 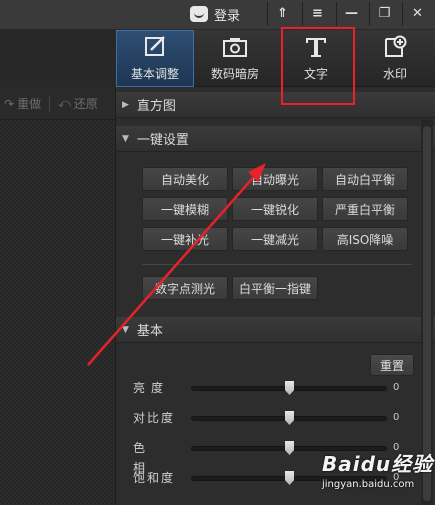 What do you see at coordinates (365, 239) in the screenshot?
I see `high-iso-denoise-button: 高ISO降噪` at bounding box center [365, 239].